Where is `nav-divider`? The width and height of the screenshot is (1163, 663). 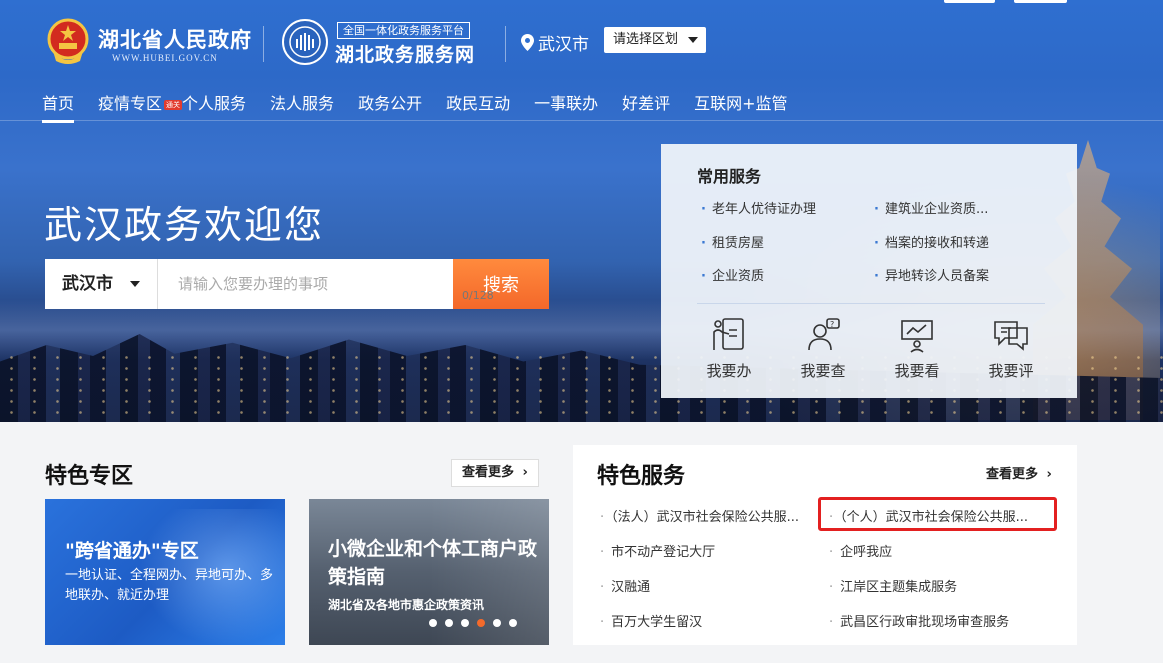 nav-divider is located at coordinates (581, 120).